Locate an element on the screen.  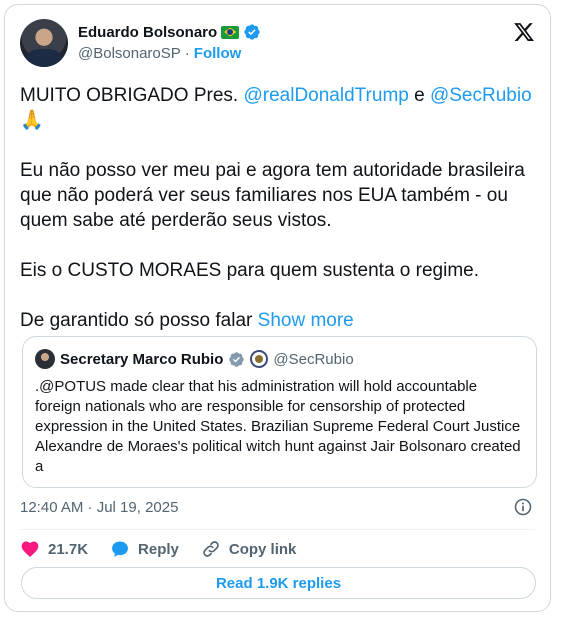
author-name-row: Eduardo Bolsonaro is located at coordinates (169, 32).